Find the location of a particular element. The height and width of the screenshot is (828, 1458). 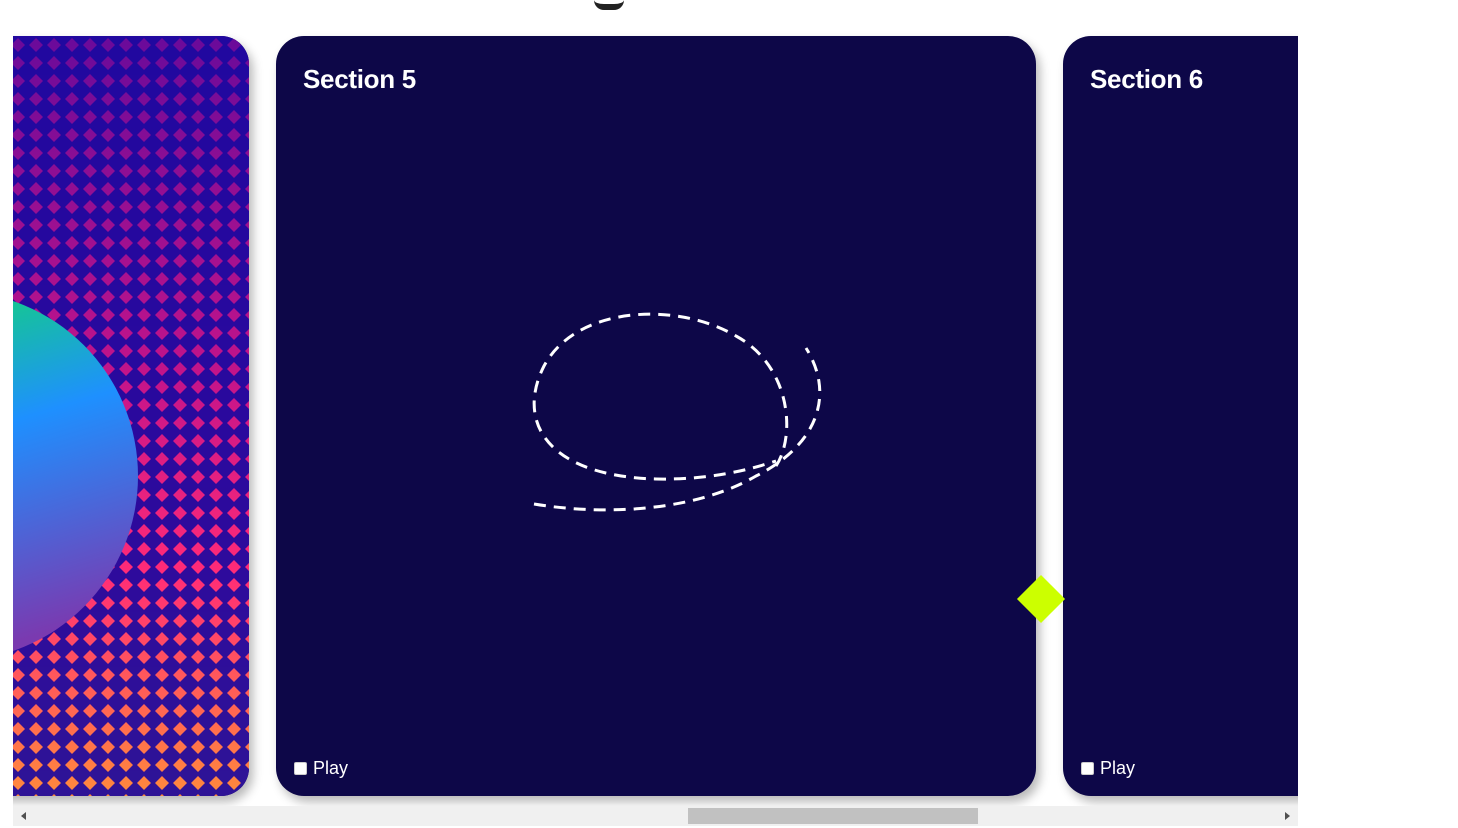

diamond-pattern-art is located at coordinates (131, 416).